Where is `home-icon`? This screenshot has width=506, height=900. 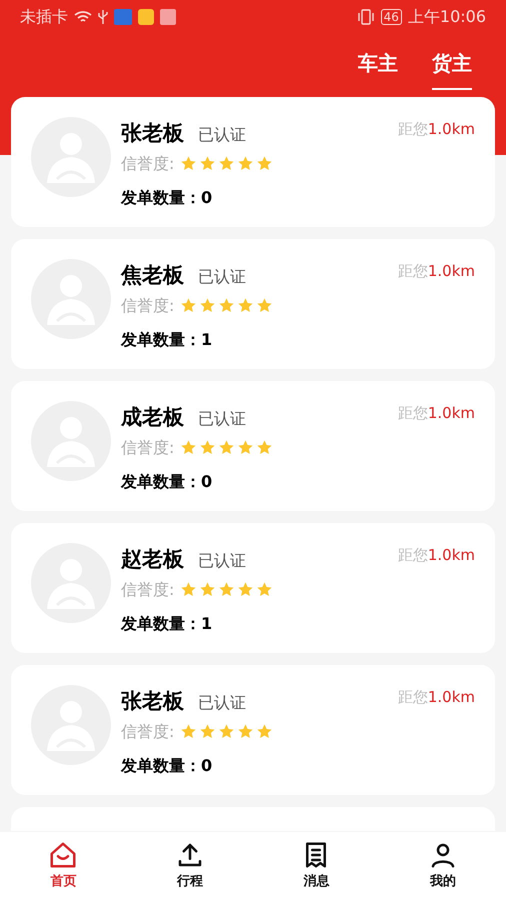
home-icon is located at coordinates (63, 855).